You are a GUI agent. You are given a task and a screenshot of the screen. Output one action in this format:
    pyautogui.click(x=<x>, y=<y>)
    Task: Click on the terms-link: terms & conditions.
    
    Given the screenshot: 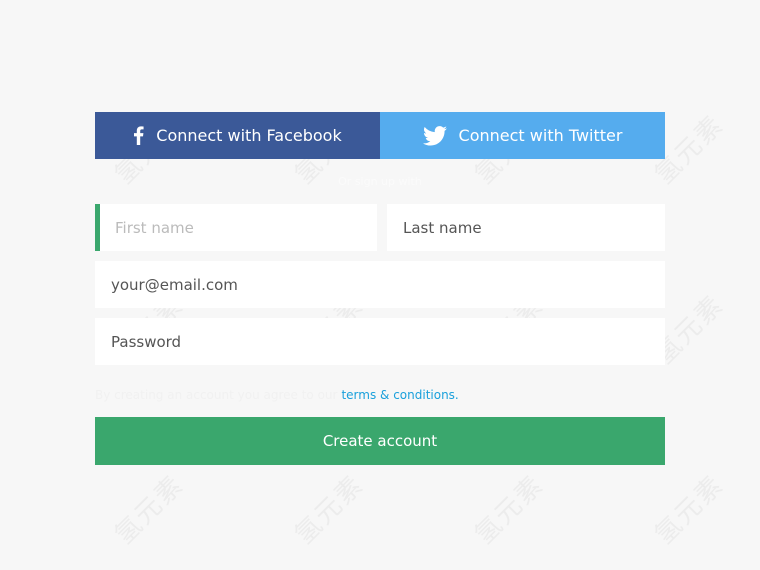 What is the action you would take?
    pyautogui.click(x=399, y=395)
    